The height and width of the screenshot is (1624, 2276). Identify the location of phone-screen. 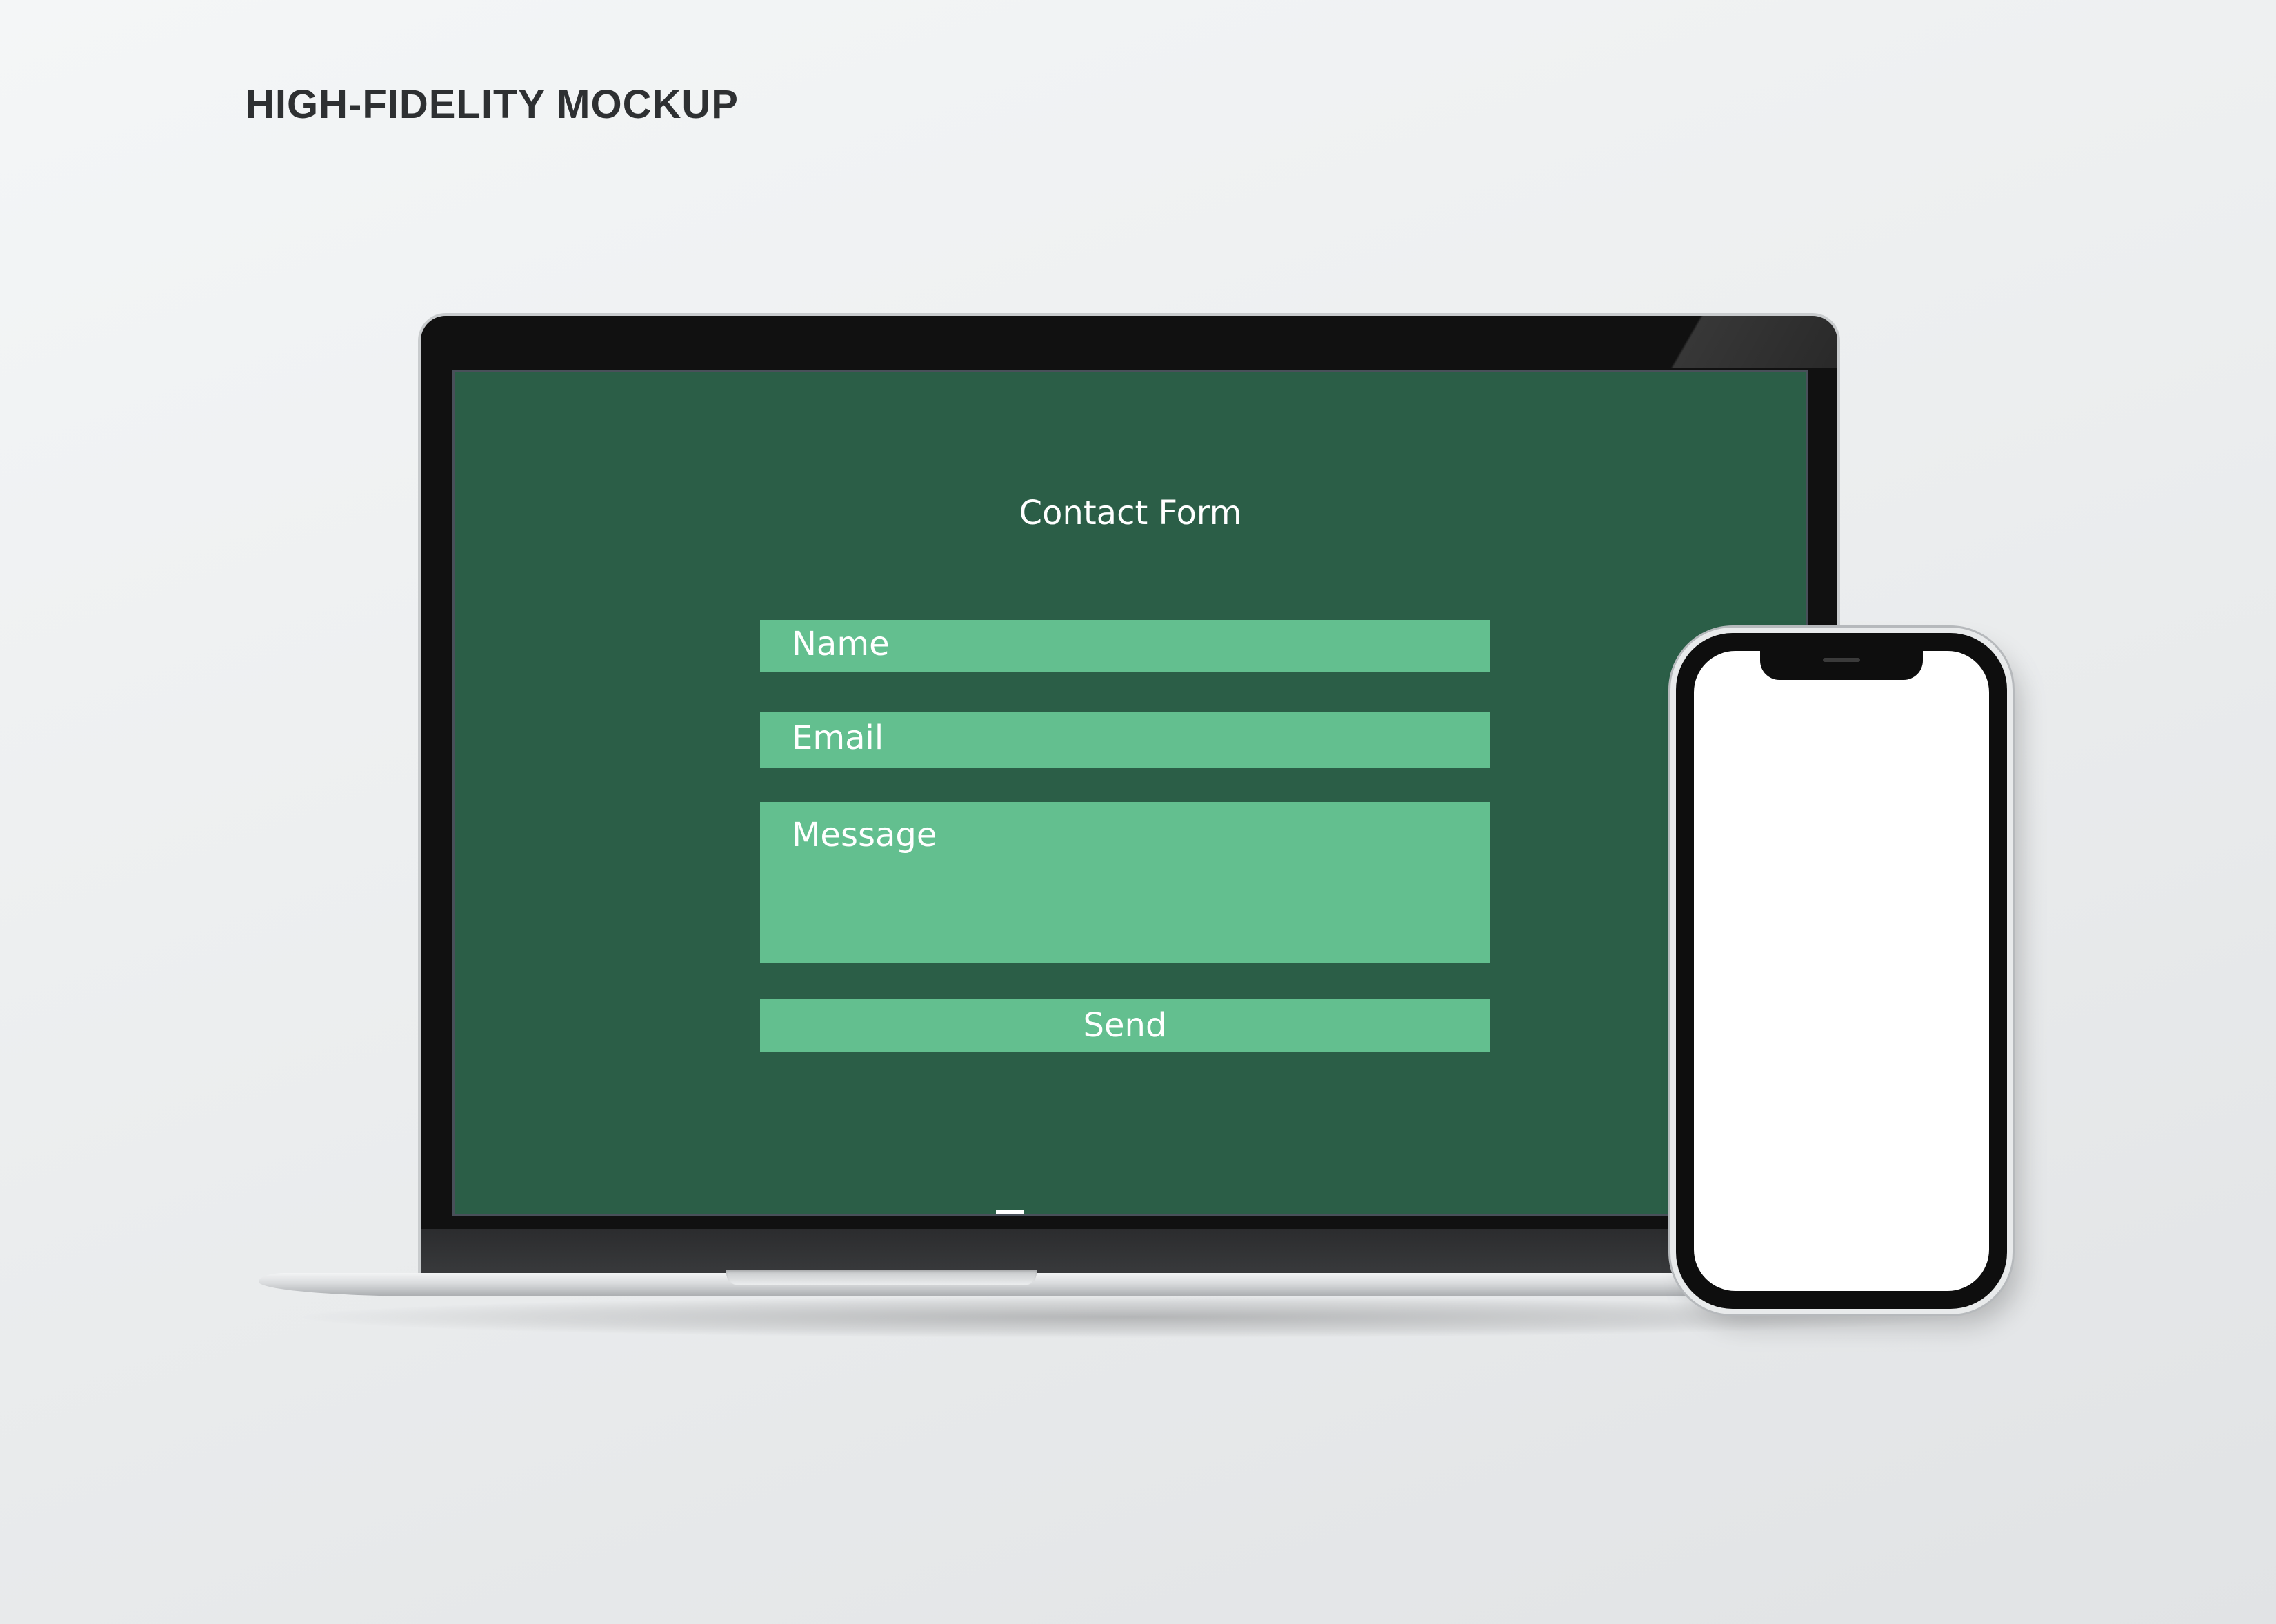
(1842, 971).